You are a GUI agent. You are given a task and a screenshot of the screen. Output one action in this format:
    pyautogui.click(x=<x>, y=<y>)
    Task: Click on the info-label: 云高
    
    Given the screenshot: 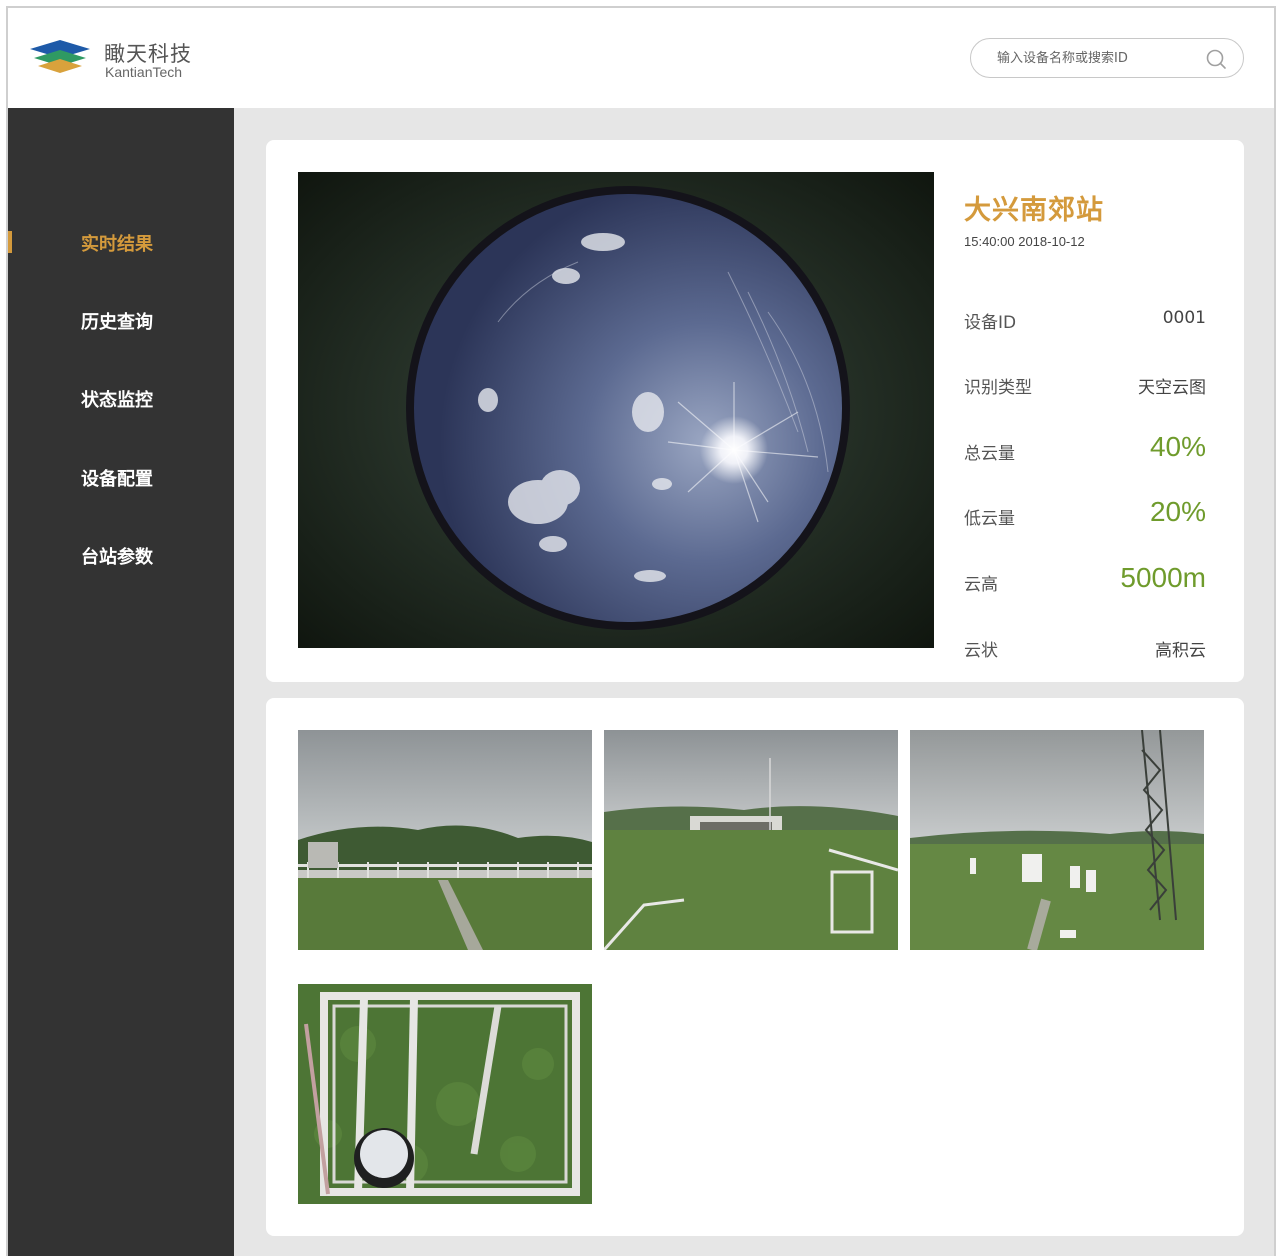 What is the action you would take?
    pyautogui.click(x=981, y=585)
    